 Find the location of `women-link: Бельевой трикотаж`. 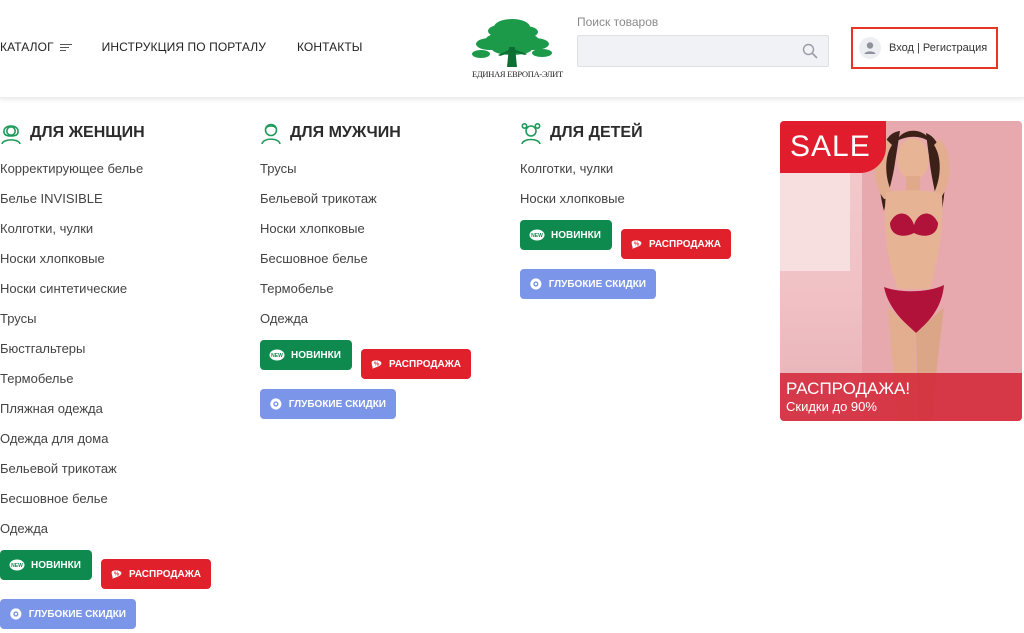

women-link: Бельевой трикотаж is located at coordinates (120, 469).